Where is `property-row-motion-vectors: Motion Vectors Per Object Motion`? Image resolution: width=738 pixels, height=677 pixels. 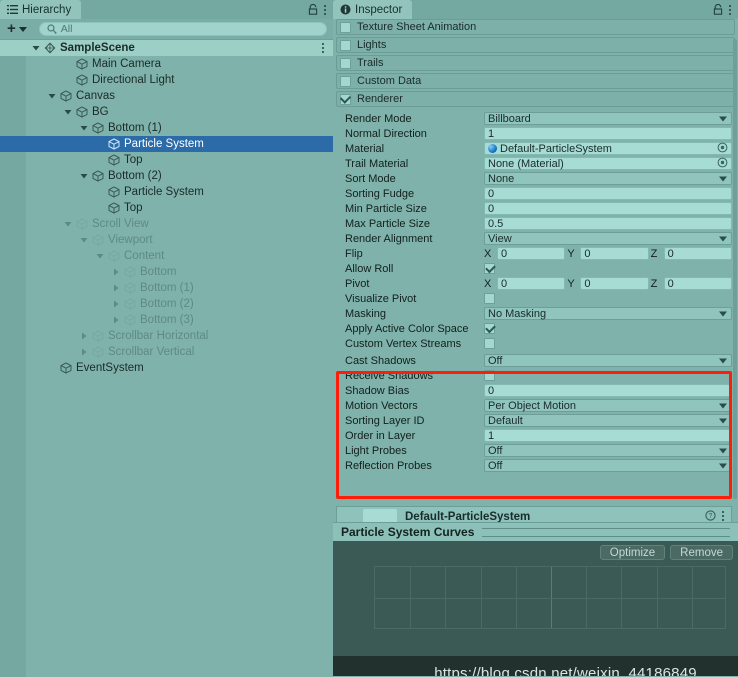 property-row-motion-vectors: Motion Vectors Per Object Motion is located at coordinates (535, 405).